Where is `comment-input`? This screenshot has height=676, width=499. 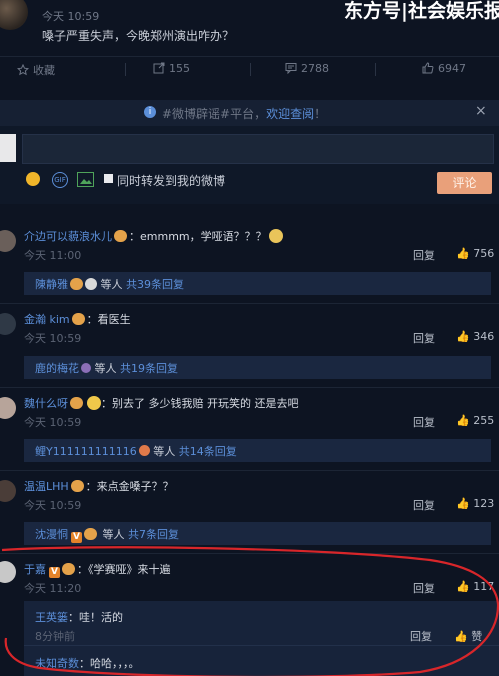
comment-input is located at coordinates (258, 149).